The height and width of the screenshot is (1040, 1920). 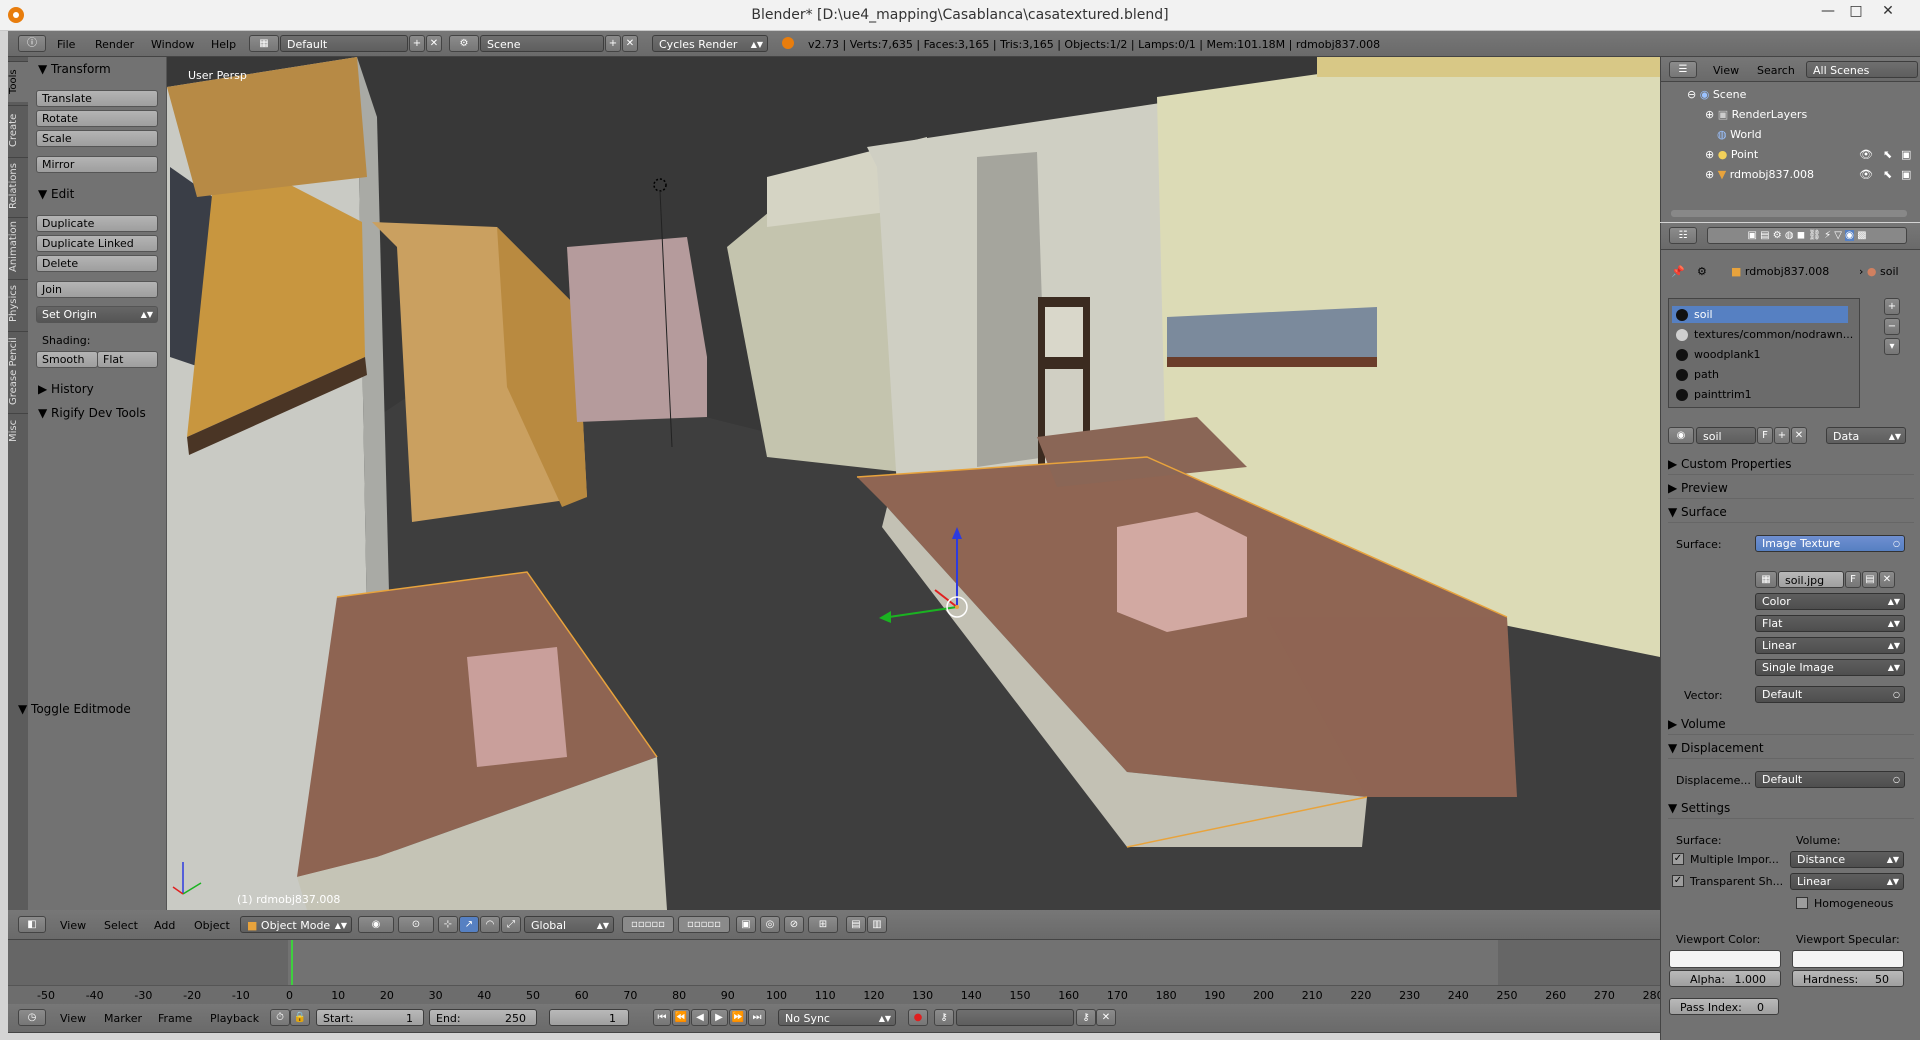 What do you see at coordinates (1731, 154) in the screenshot?
I see `outliner-item-point: ⊕ ● Point` at bounding box center [1731, 154].